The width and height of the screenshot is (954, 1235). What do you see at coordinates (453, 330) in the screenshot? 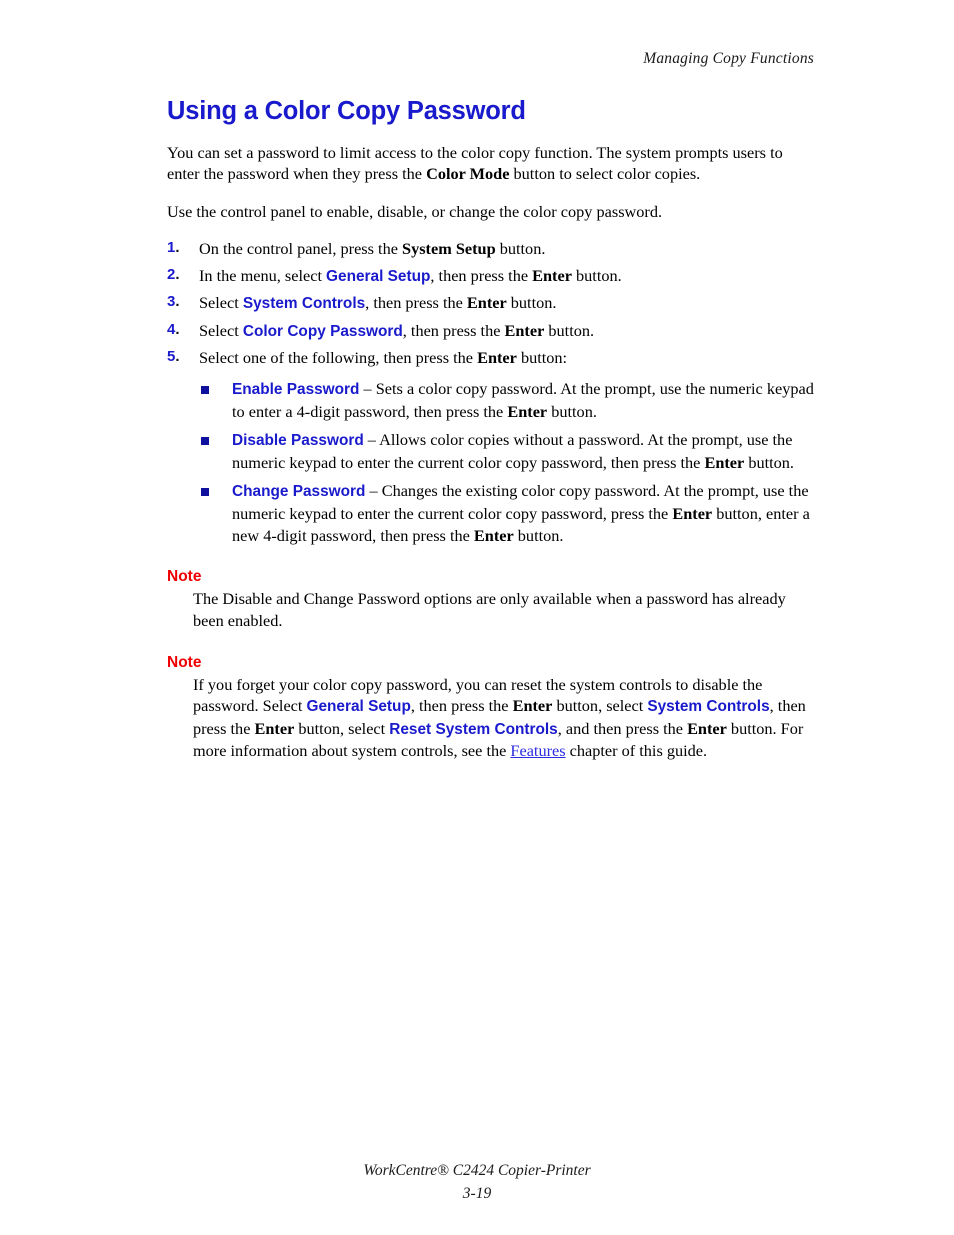
I see `step-4-text-c: , then press the` at bounding box center [453, 330].